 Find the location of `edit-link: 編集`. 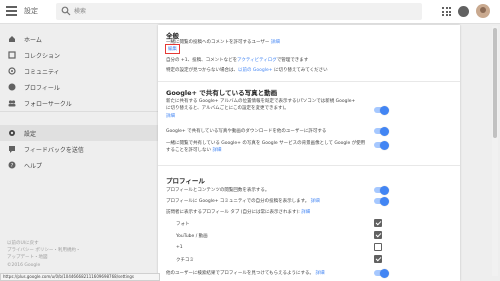

edit-link: 編集 is located at coordinates (172, 49).